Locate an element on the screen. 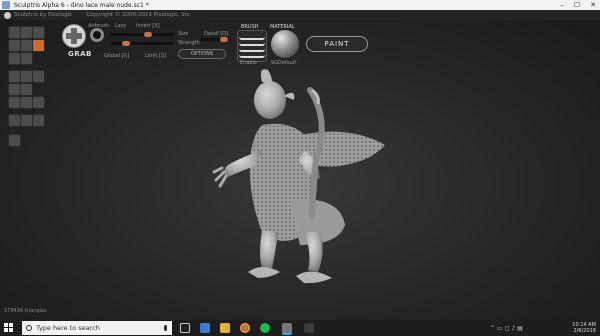 The image size is (600, 336). brush-texture-thumbnail is located at coordinates (252, 46).